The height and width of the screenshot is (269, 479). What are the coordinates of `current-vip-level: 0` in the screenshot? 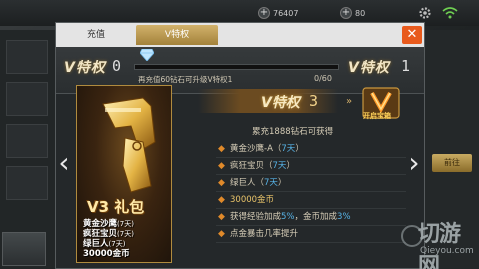 It's located at (117, 66).